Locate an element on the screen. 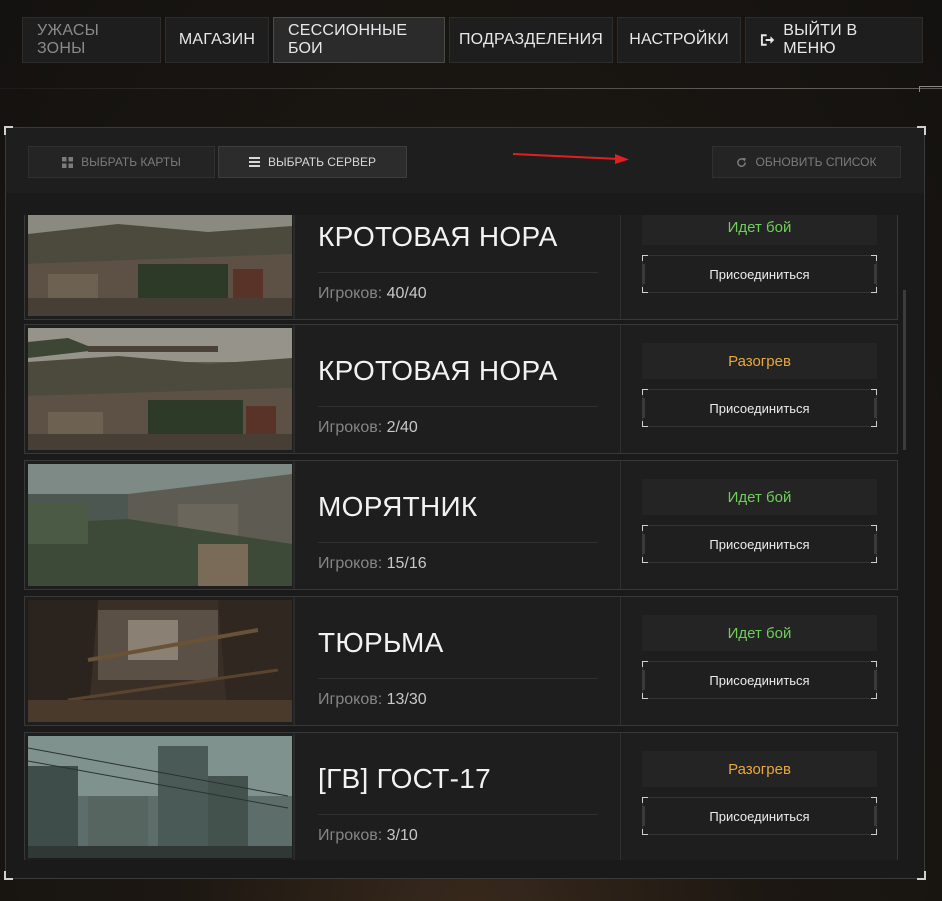  tab-shop: МАГАЗИН is located at coordinates (217, 40).